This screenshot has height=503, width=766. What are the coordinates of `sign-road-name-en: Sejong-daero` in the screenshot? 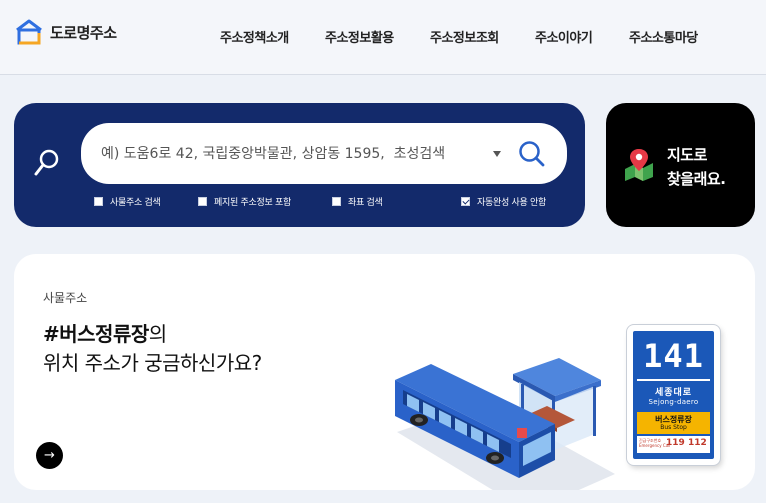 It's located at (673, 402).